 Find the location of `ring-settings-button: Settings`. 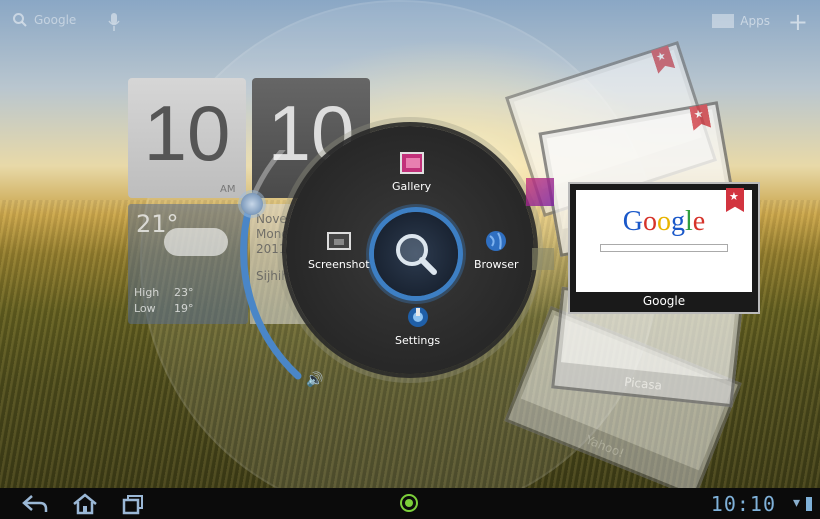

ring-settings-button: Settings is located at coordinates (417, 326).